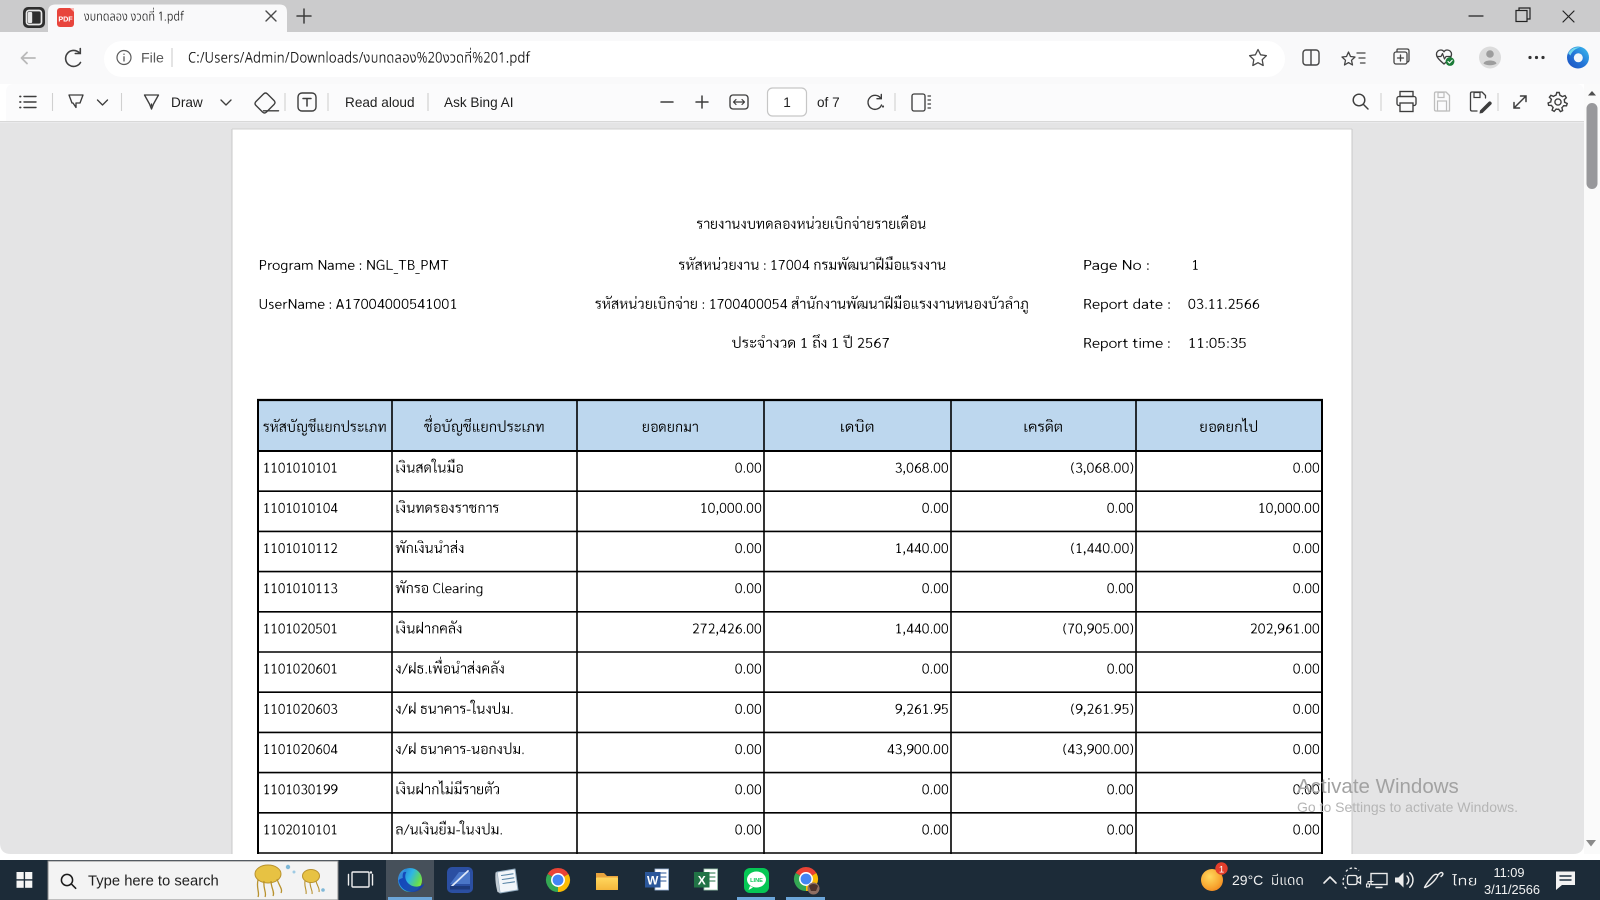 The width and height of the screenshot is (1600, 900). What do you see at coordinates (1508, 872) in the screenshot?
I see `svg-text: 11:09` at bounding box center [1508, 872].